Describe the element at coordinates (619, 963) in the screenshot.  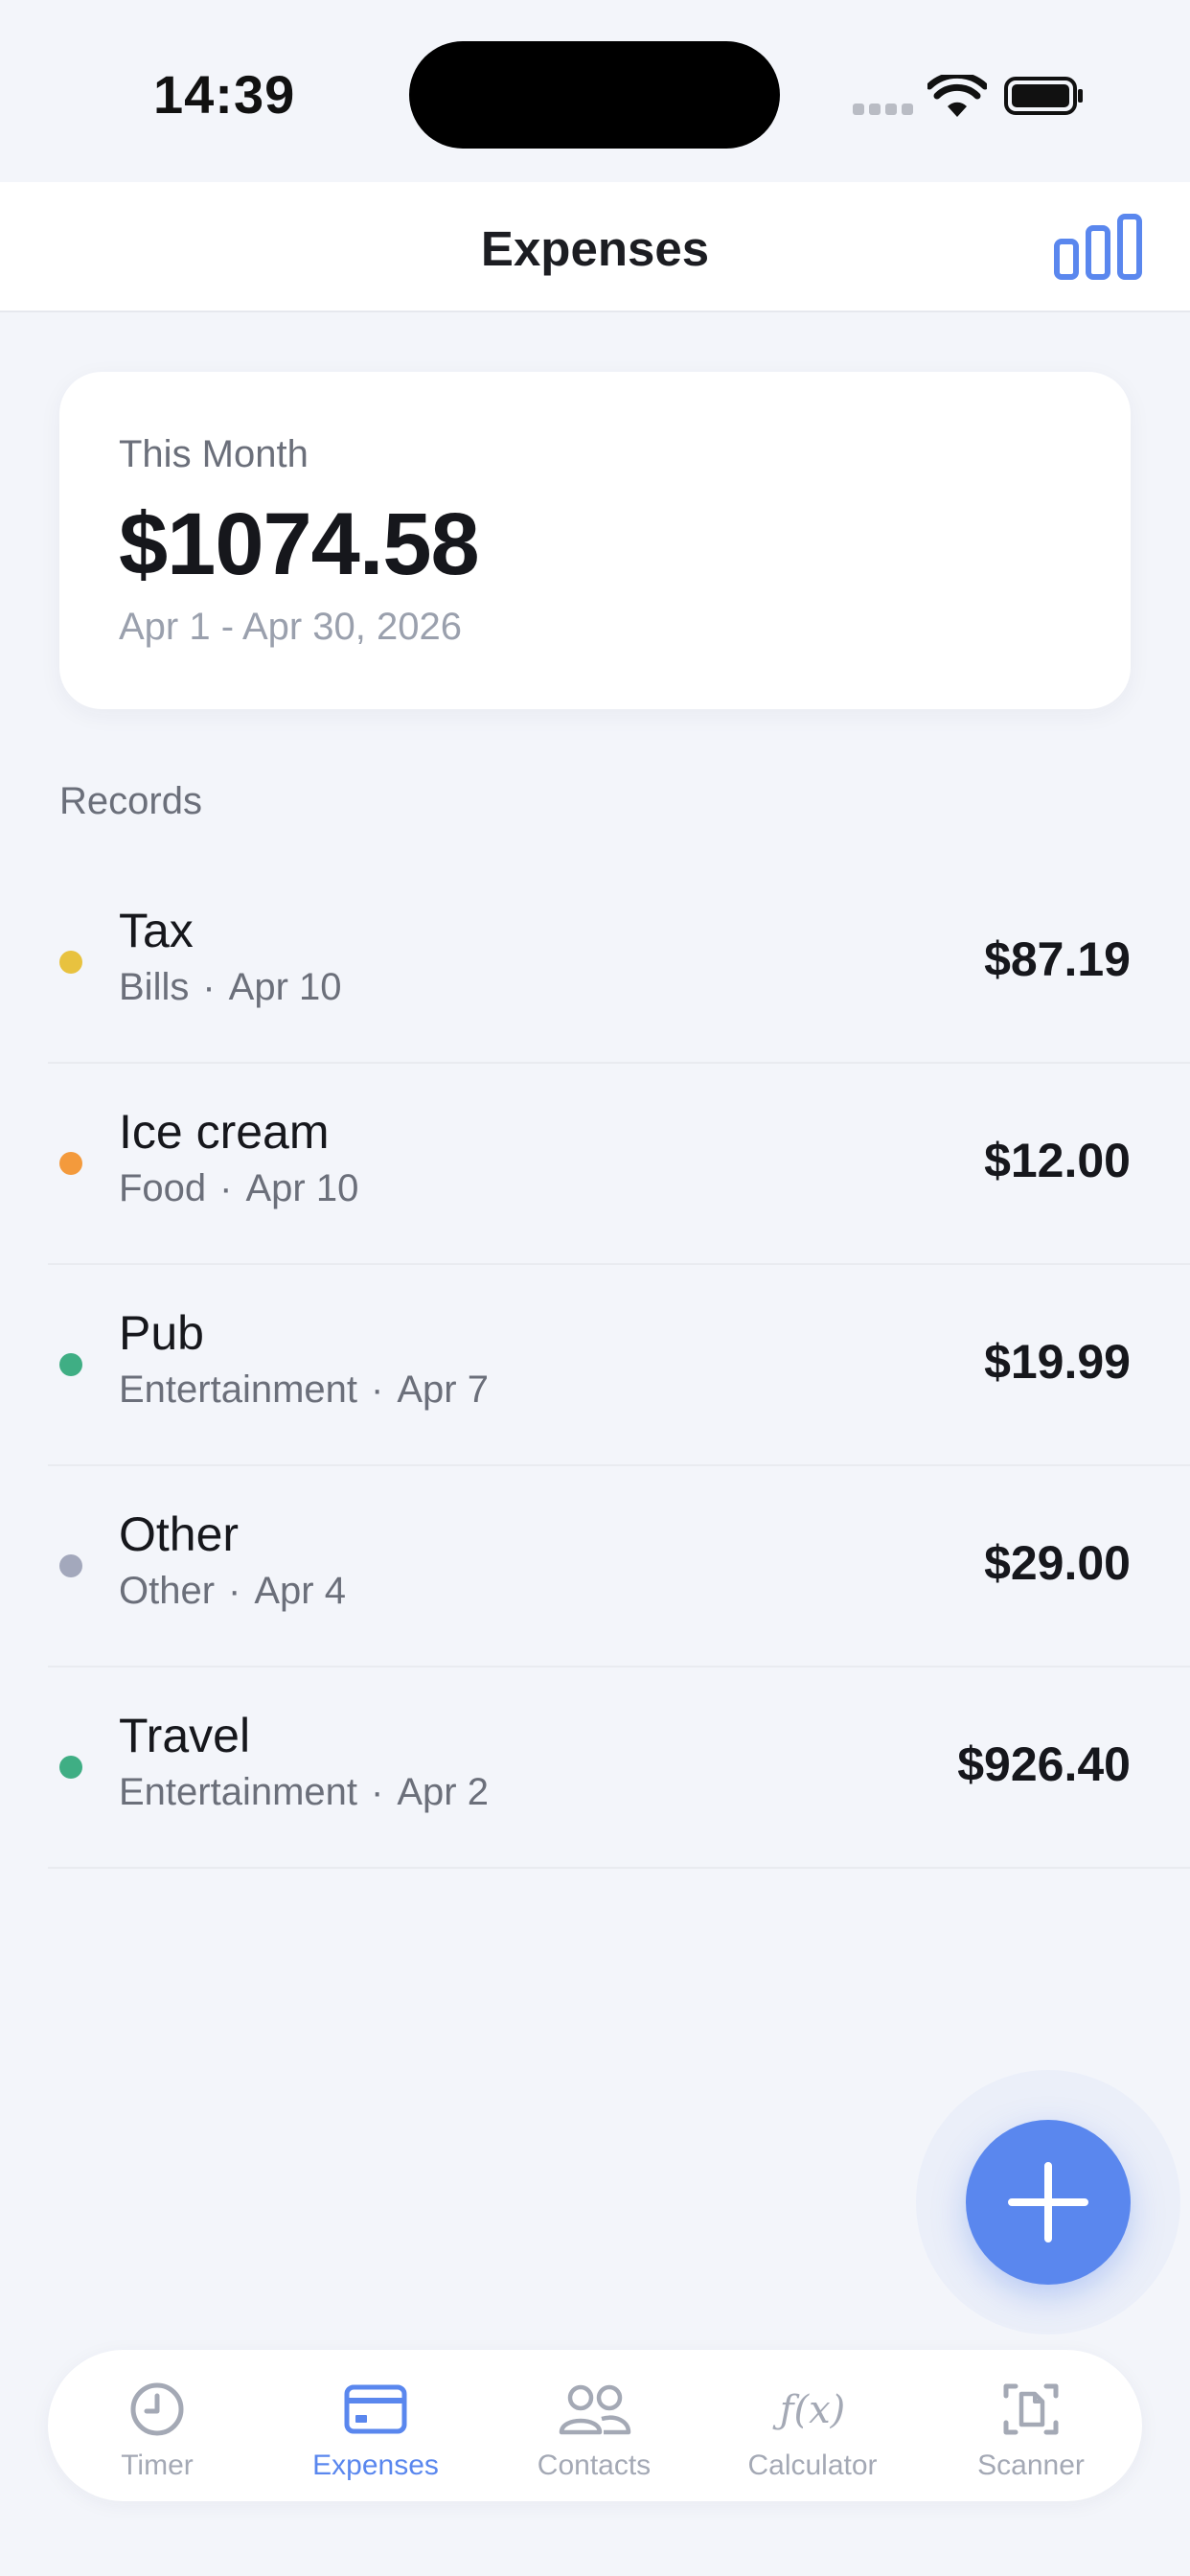
I see `list-item: Tax Bills · Apr 10 $87.19` at that location.